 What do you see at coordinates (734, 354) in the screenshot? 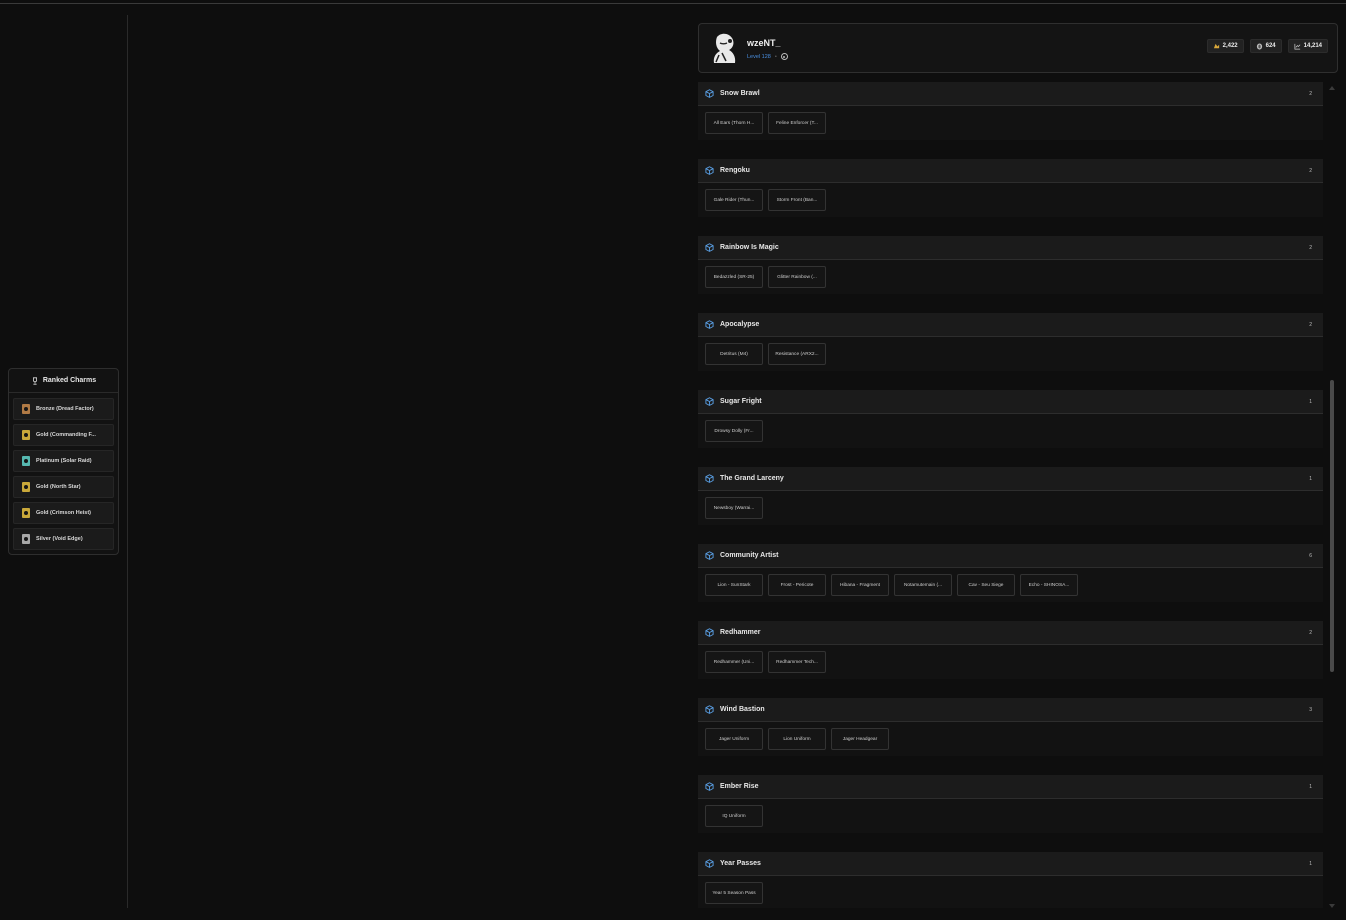
I see `collection-item-chip: Detritus (M4)` at bounding box center [734, 354].